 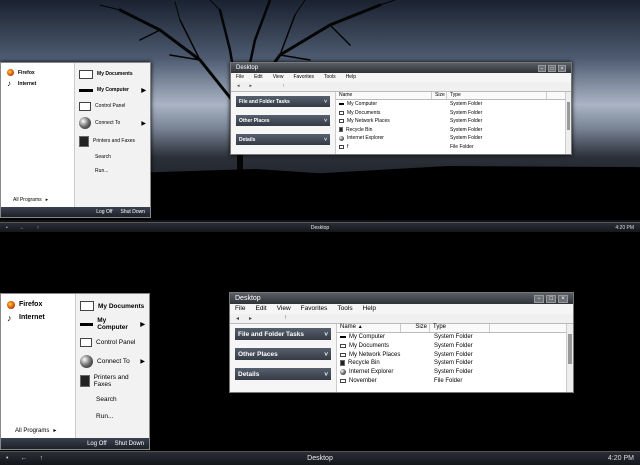 I want to click on menu-bar: File Edit View Favorites Tools Help, so click(x=401, y=77).